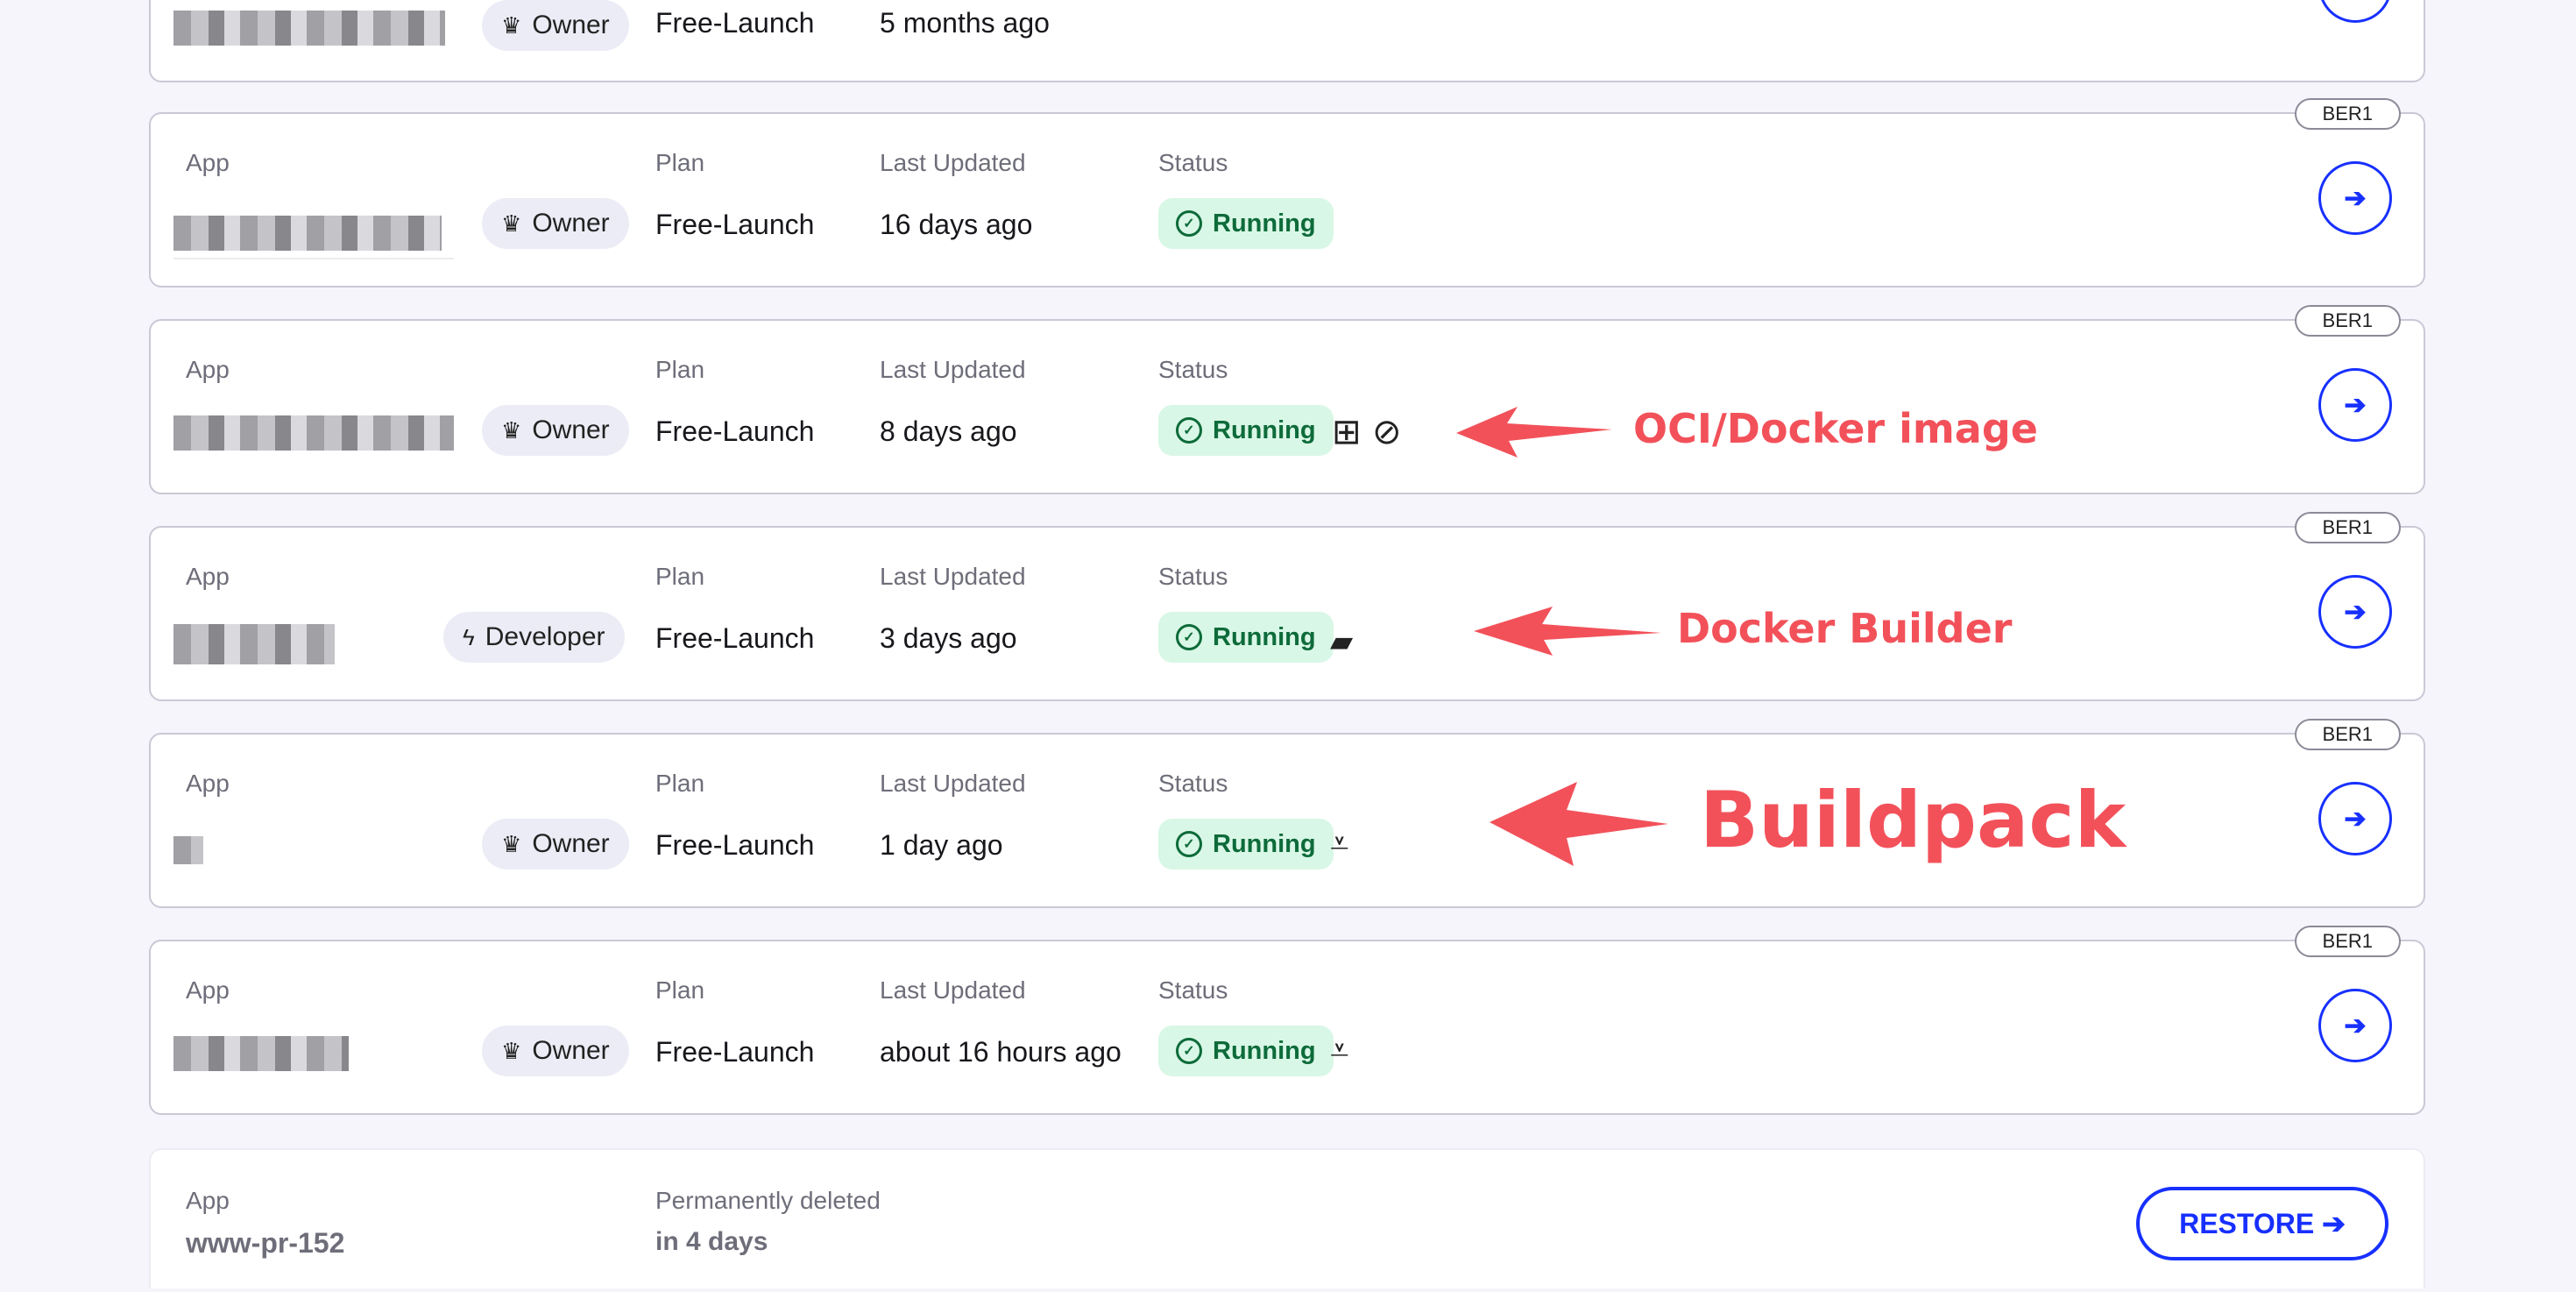 The height and width of the screenshot is (1292, 2576). Describe the element at coordinates (1387, 432) in the screenshot. I see `globe-off-icon: ⊘` at that location.